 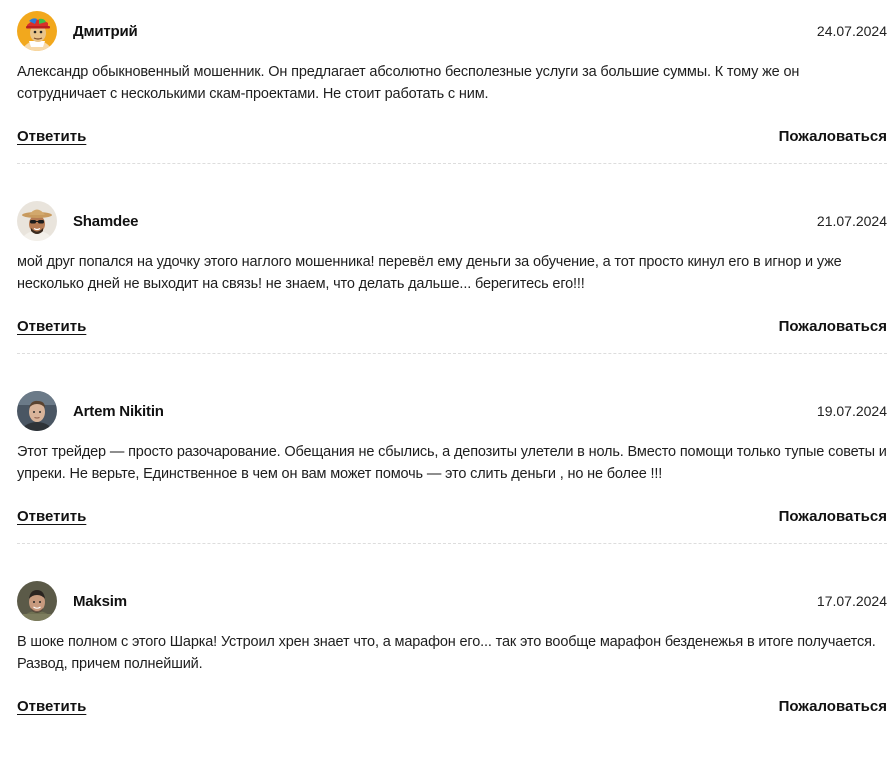 What do you see at coordinates (37, 31) in the screenshot?
I see `cartoon-character-avatar-icon` at bounding box center [37, 31].